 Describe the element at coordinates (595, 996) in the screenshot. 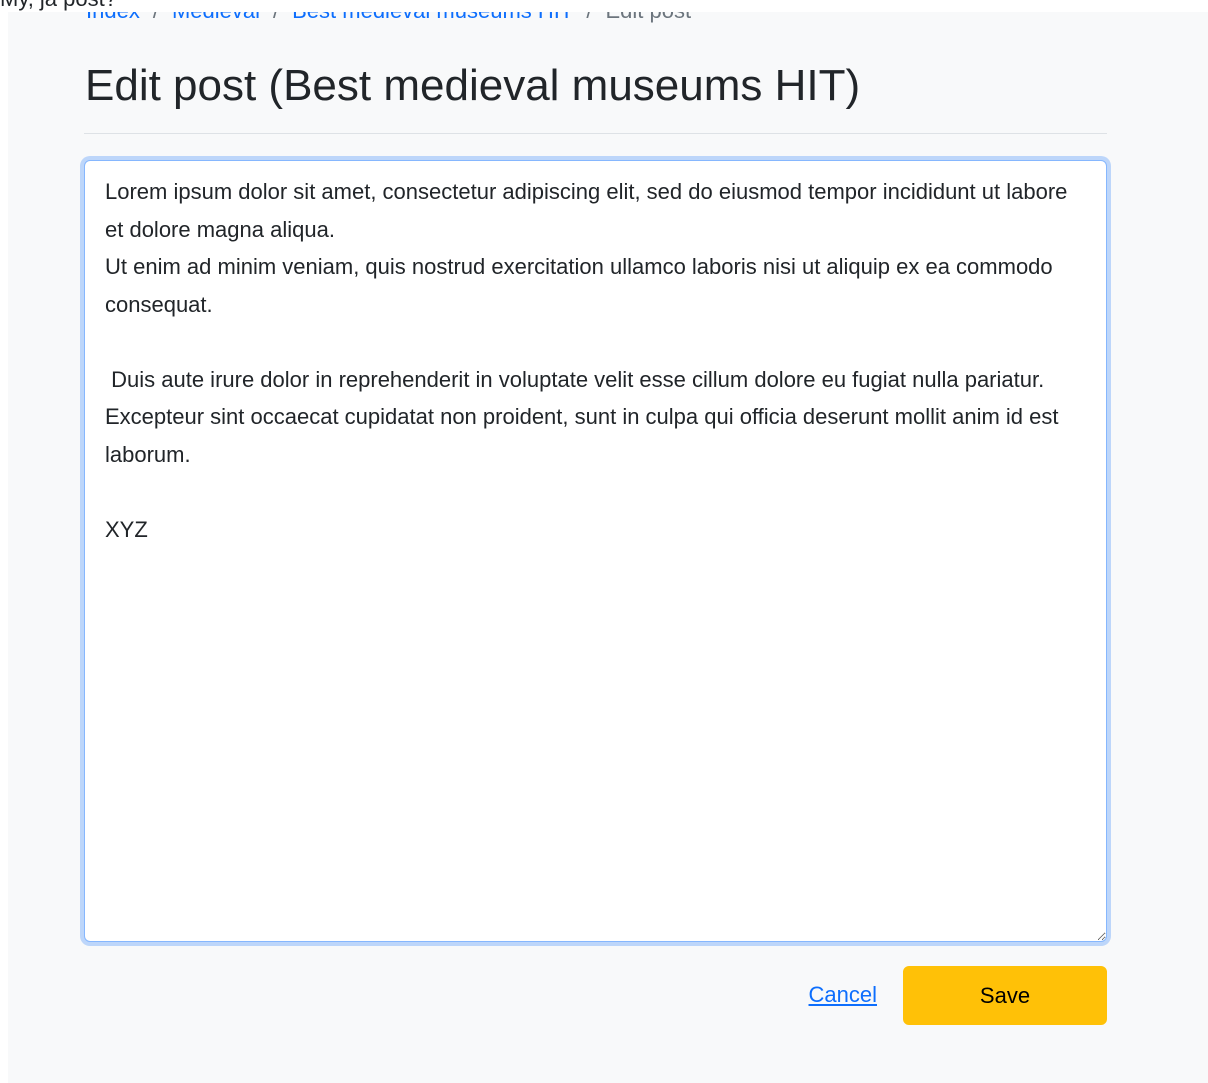

I see `form-actions: Cancel Save` at that location.